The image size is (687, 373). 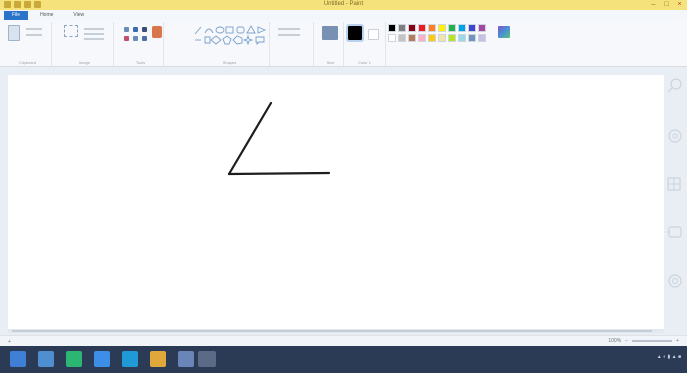 What do you see at coordinates (94, 39) in the screenshot?
I see `rotate-button` at bounding box center [94, 39].